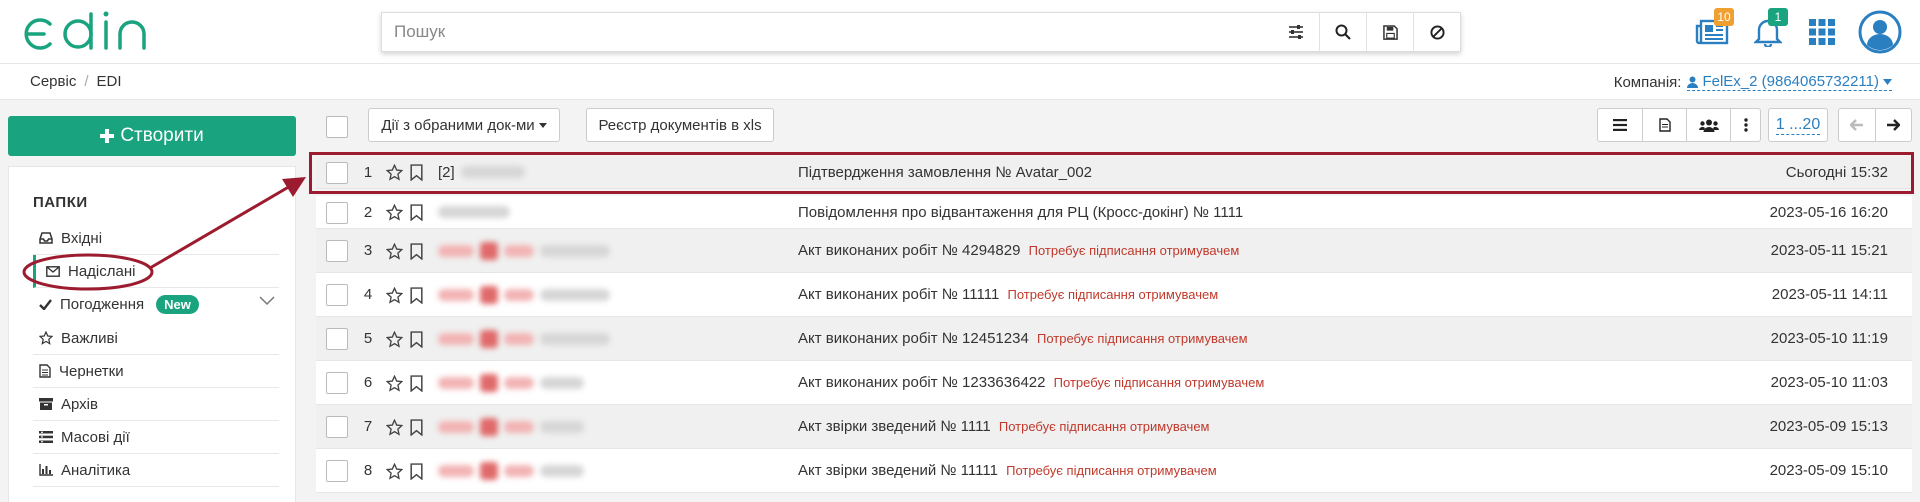  What do you see at coordinates (156, 271) in the screenshot?
I see `folder-sent: Надіслані` at bounding box center [156, 271].